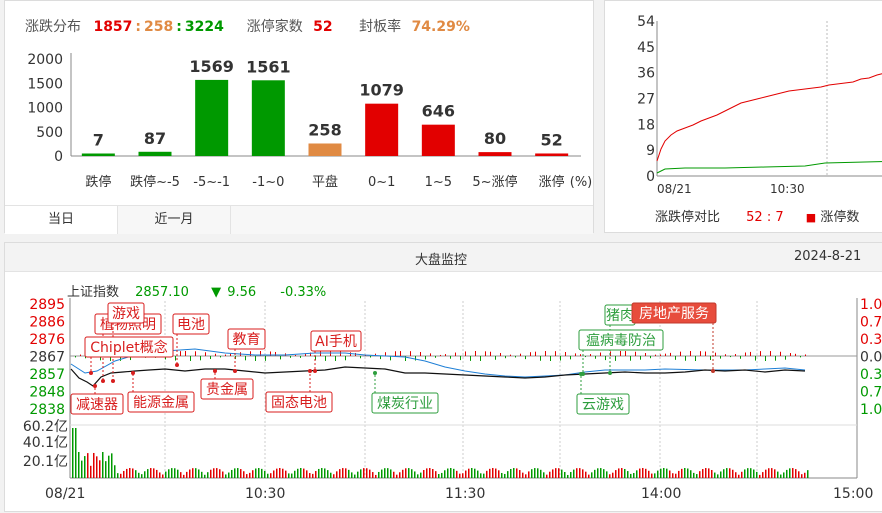  I want to click on seal-rate: 74.29%, so click(440, 27).